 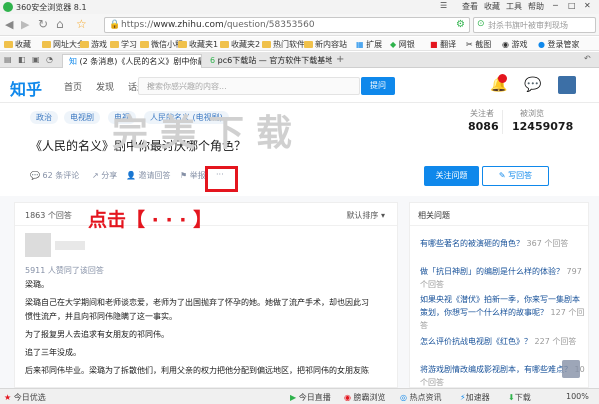 What do you see at coordinates (81, 24) in the screenshot?
I see `star-icon: ☆` at bounding box center [81, 24].